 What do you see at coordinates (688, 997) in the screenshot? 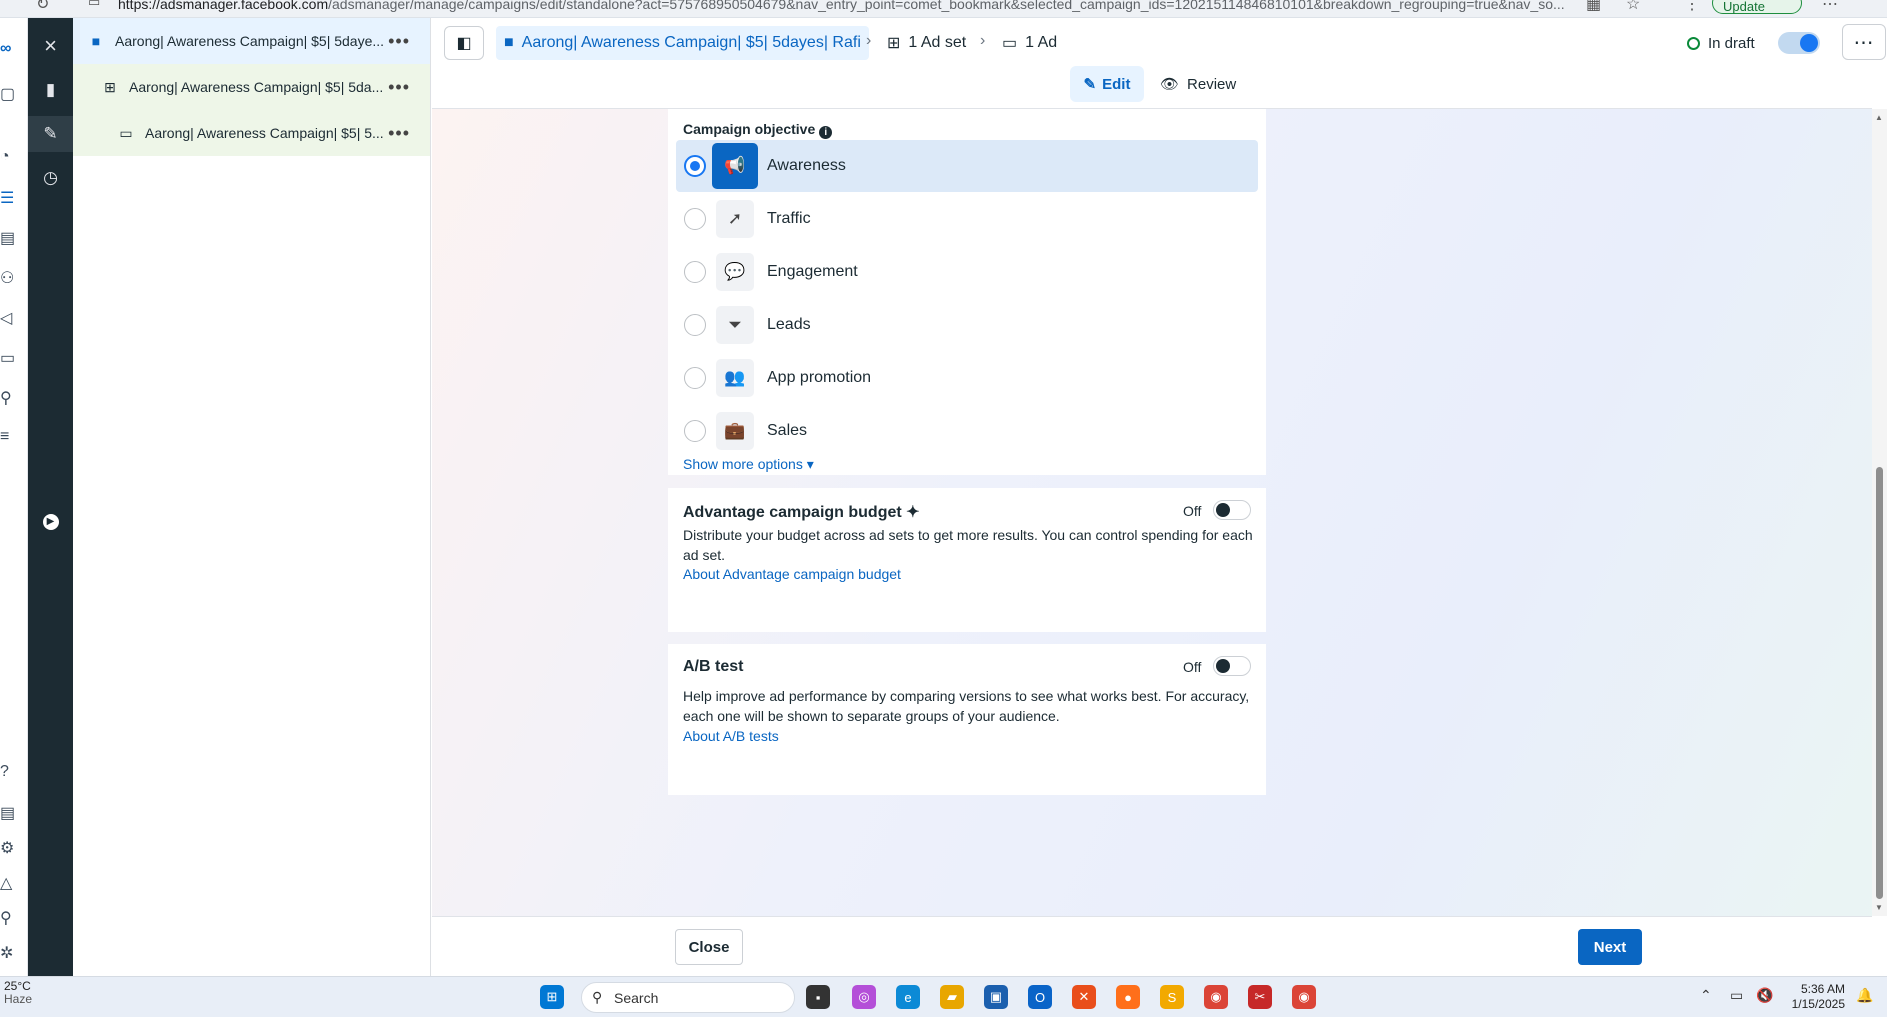
I see `taskbar-search: ⚲ Search` at bounding box center [688, 997].